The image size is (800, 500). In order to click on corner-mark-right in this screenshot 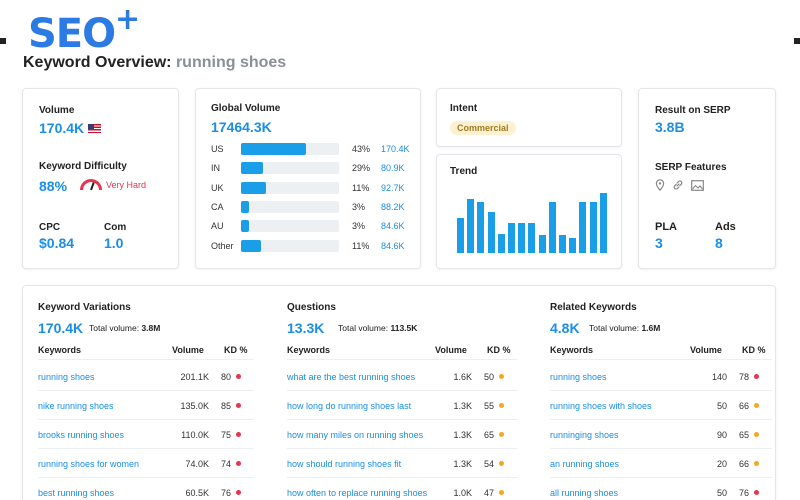, I will do `click(797, 41)`.